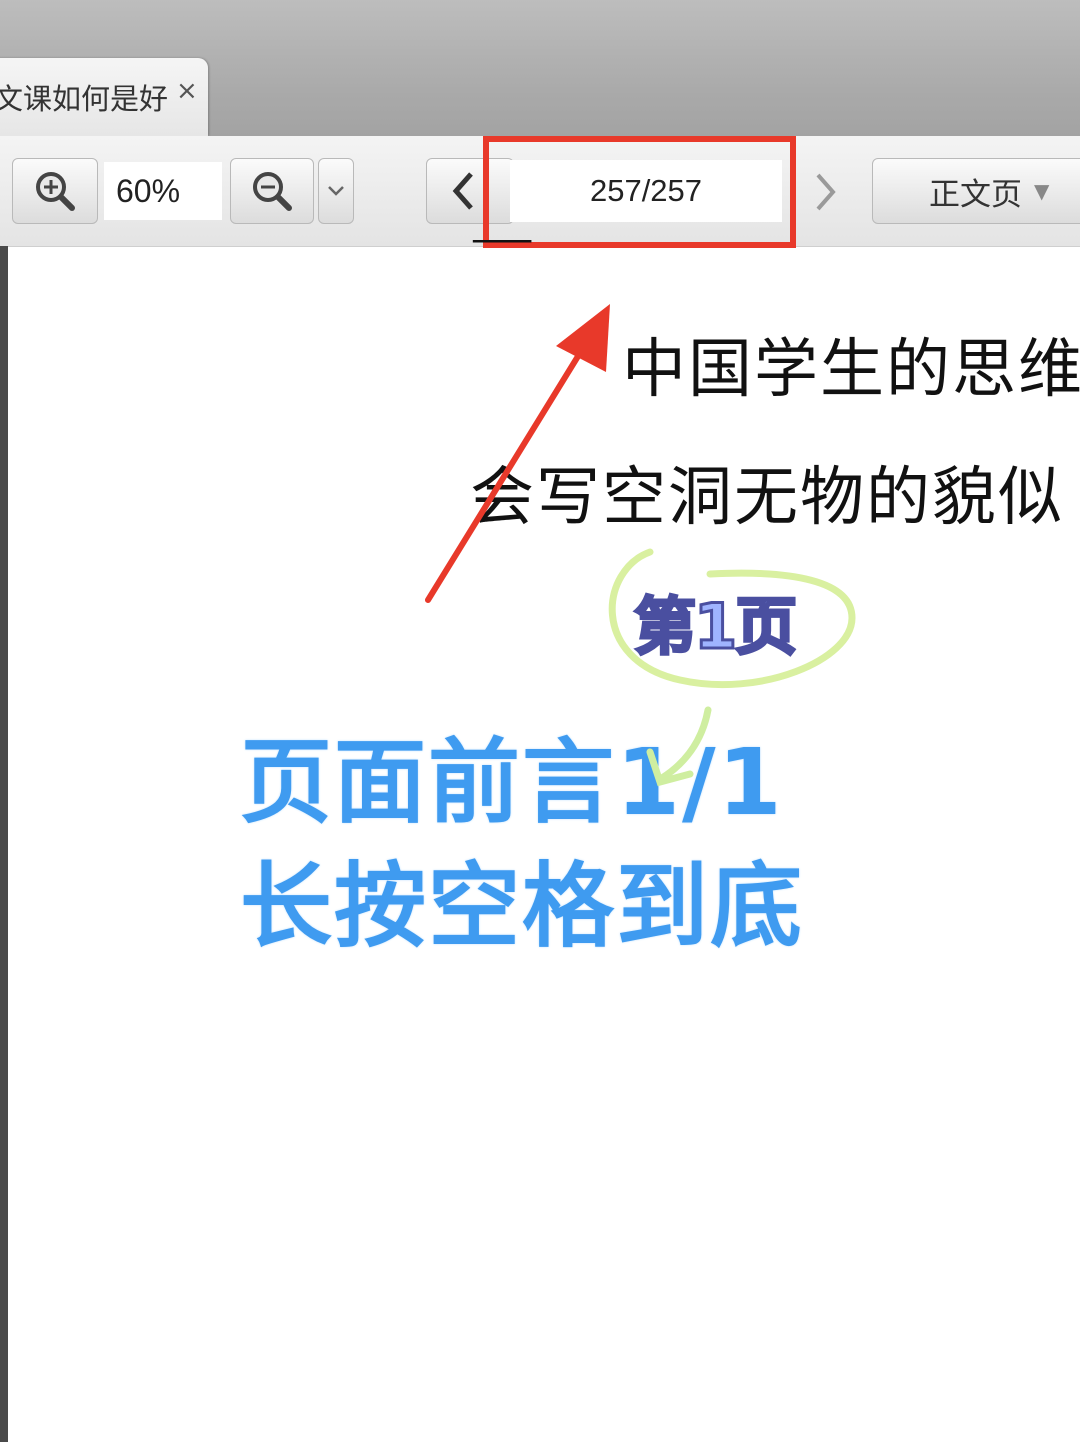 This screenshot has height=1442, width=1080. Describe the element at coordinates (4, 844) in the screenshot. I see `page-left-edge` at that location.